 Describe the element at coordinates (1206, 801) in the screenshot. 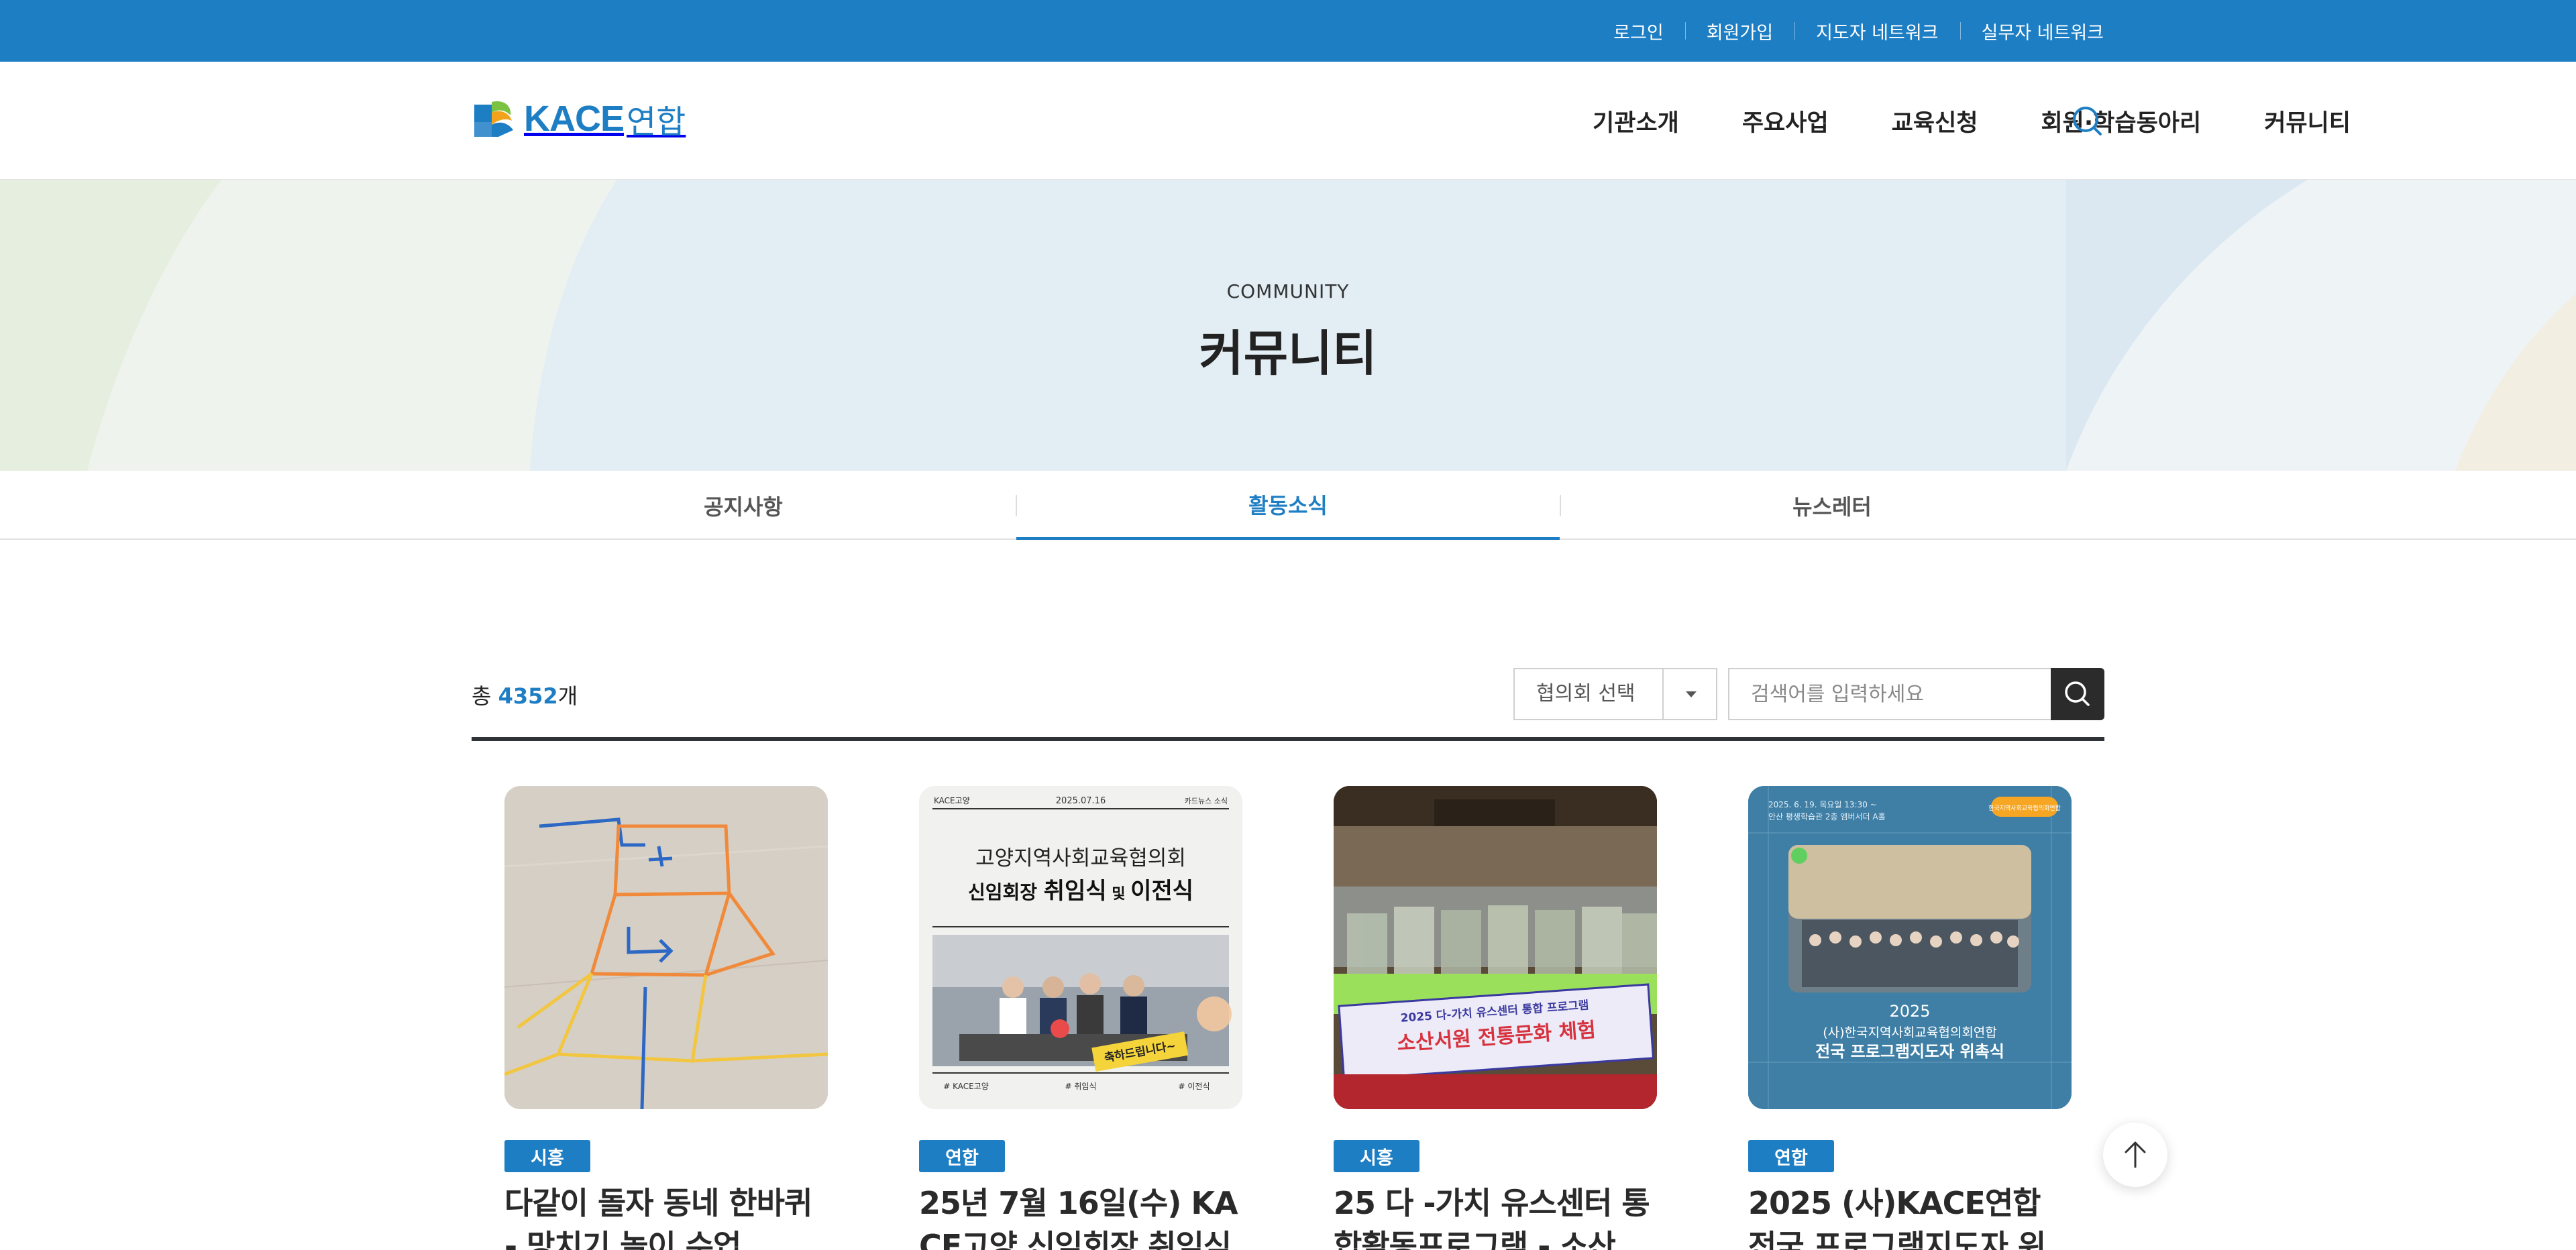

I see `thumb-label: 카드뉴스 소식` at that location.